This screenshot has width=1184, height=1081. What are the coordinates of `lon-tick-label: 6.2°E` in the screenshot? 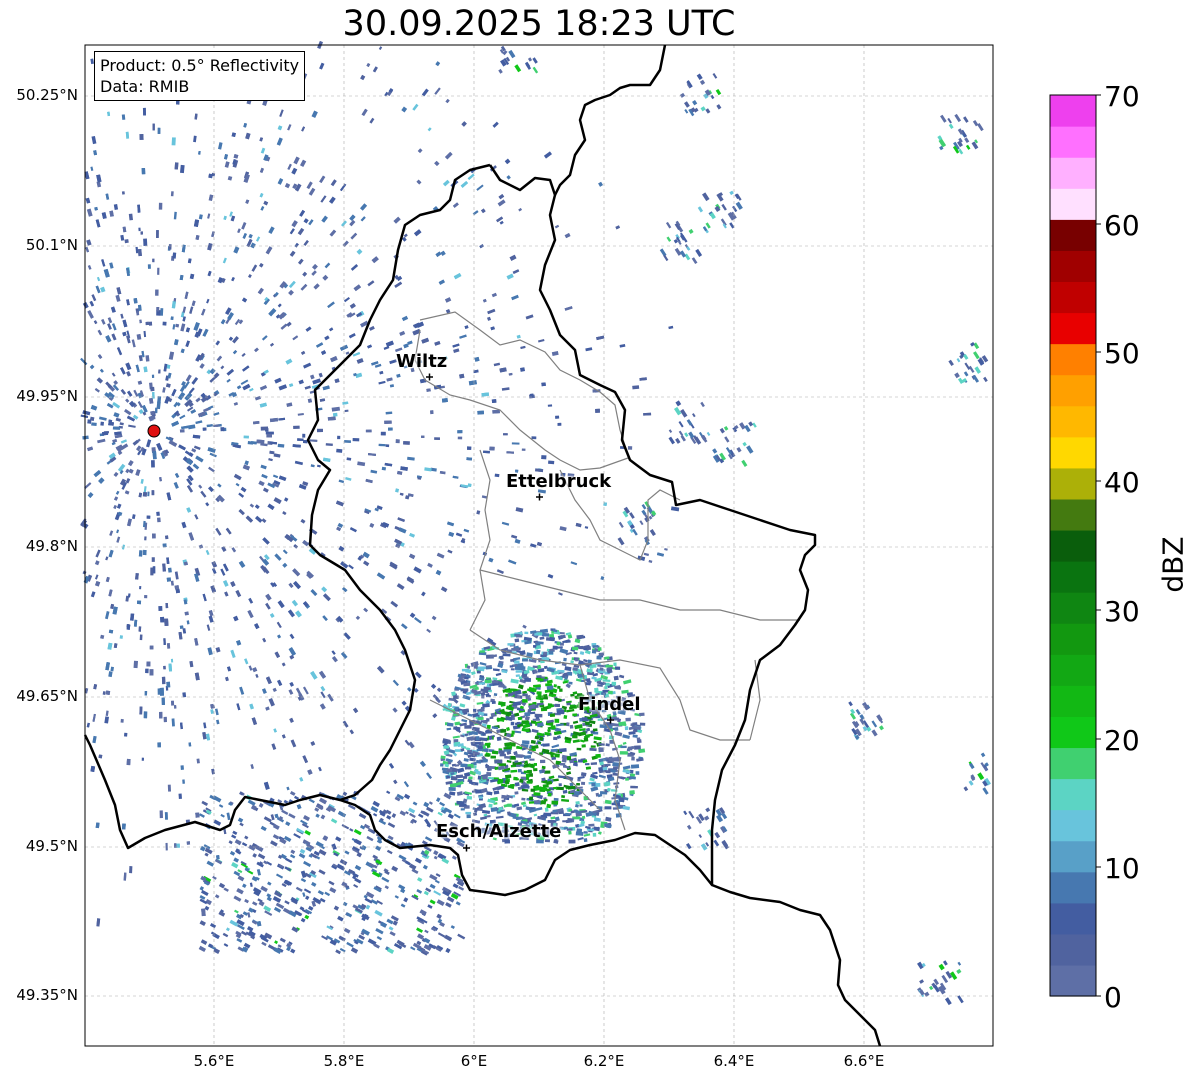 It's located at (604, 1061).